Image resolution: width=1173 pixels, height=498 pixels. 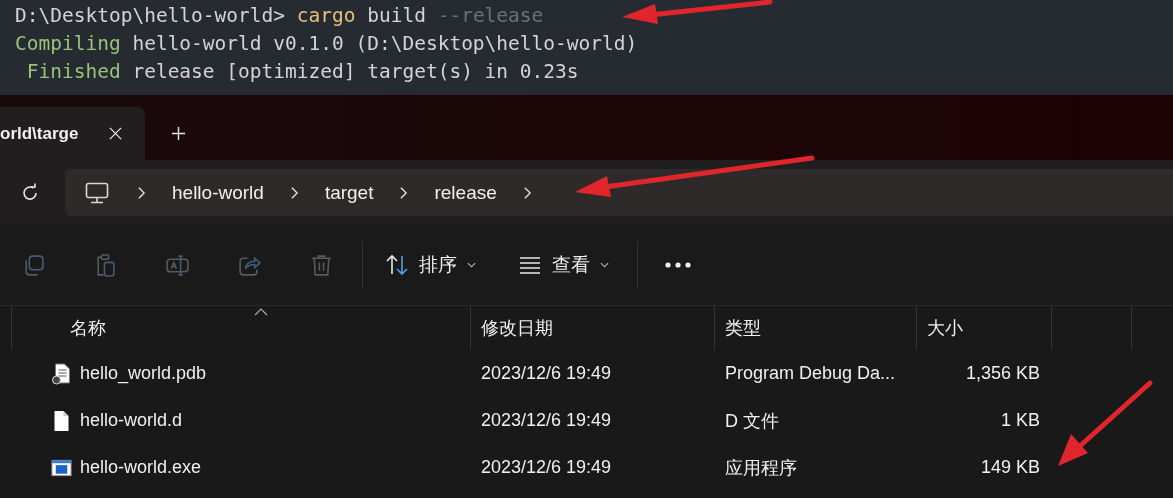 I want to click on file-name: hello-world.exe, so click(x=141, y=467).